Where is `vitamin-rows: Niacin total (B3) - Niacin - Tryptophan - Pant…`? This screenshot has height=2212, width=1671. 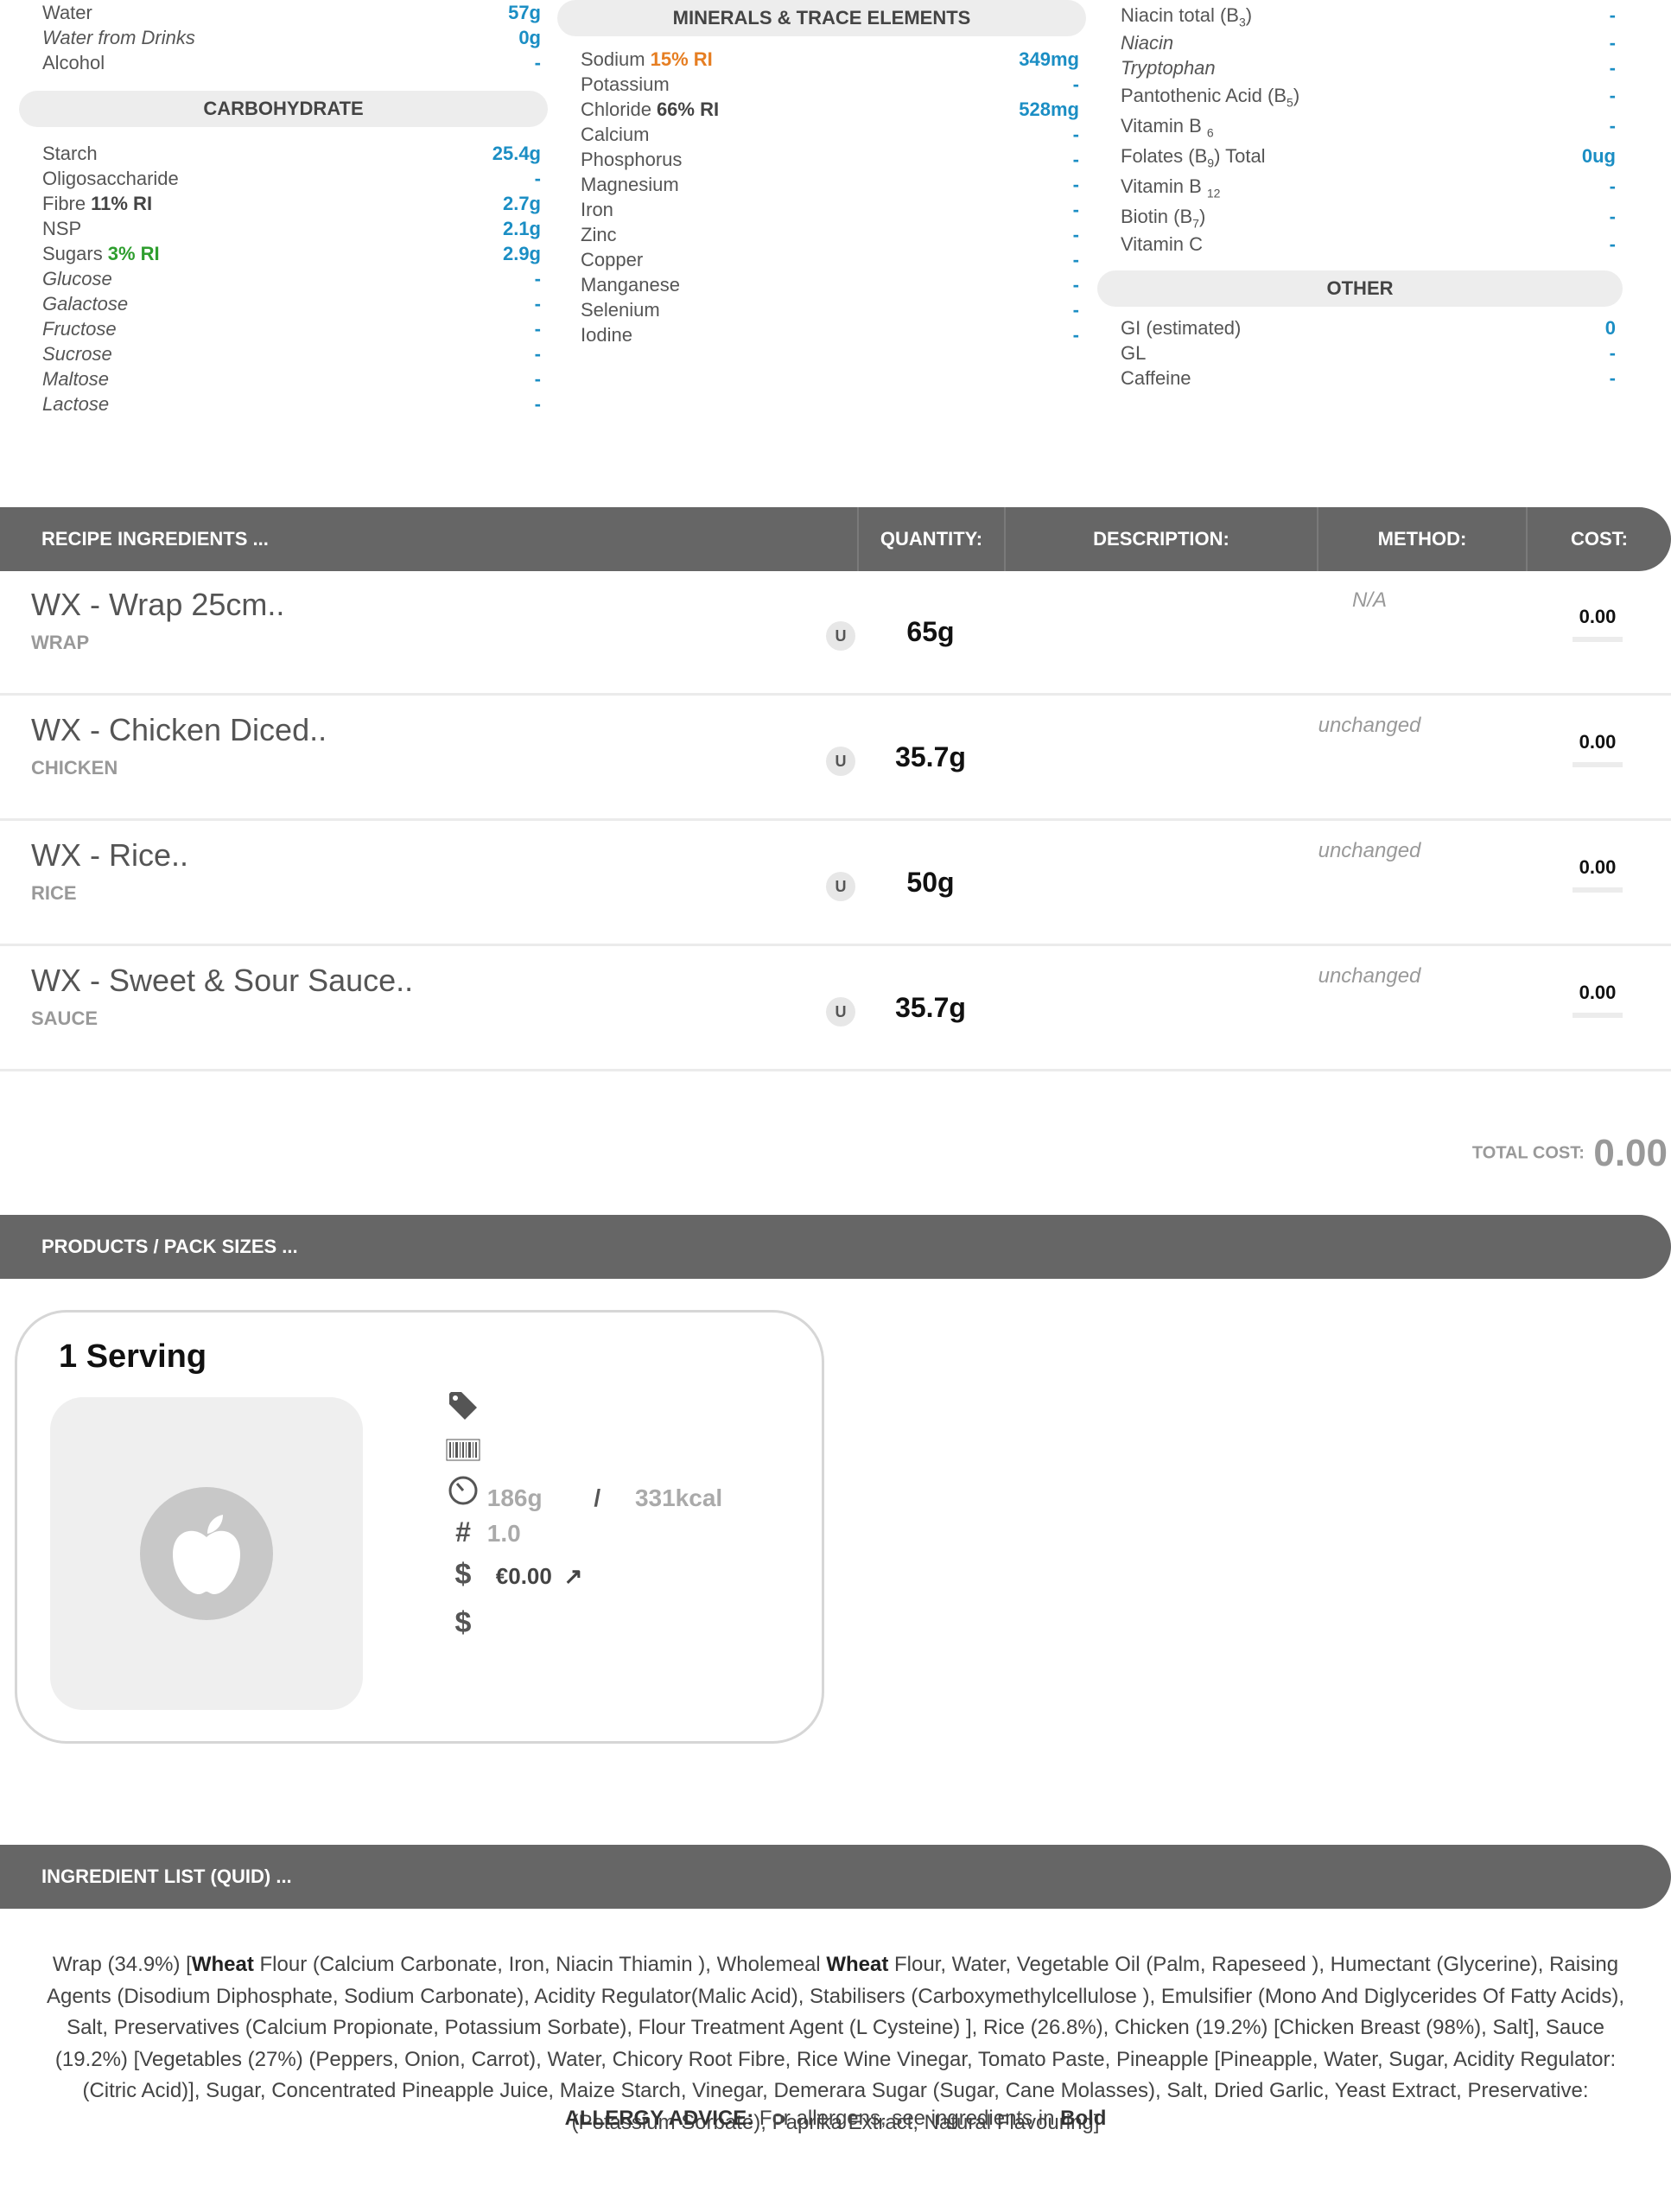 vitamin-rows: Niacin total (B3) - Niacin - Tryptophan - Pant… is located at coordinates (1360, 128).